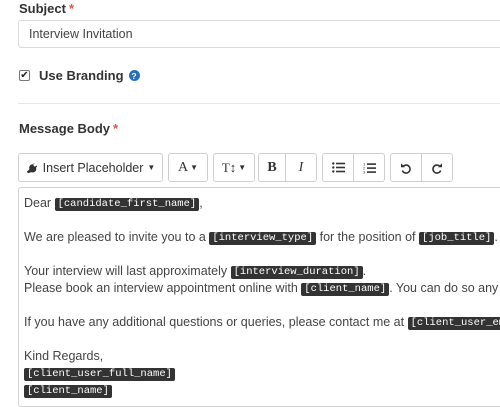  Describe the element at coordinates (296, 272) in the screenshot. I see `placeholder-tag: [interview_duration]` at that location.